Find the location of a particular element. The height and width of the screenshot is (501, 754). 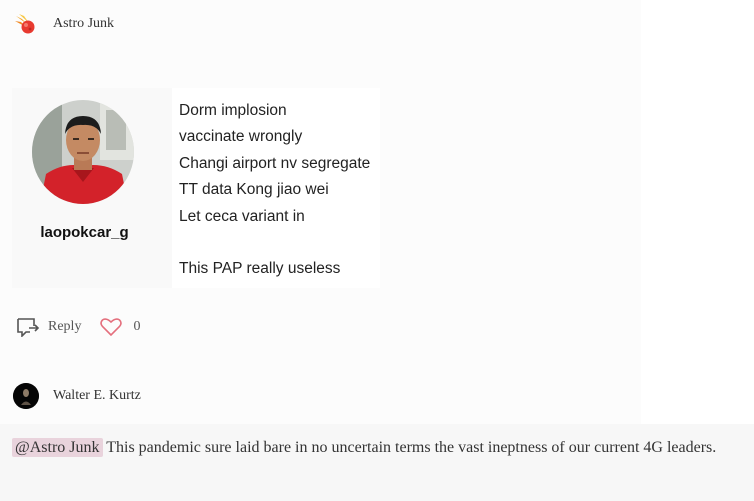

post-line: Changi airport nv segregate is located at coordinates (275, 163).